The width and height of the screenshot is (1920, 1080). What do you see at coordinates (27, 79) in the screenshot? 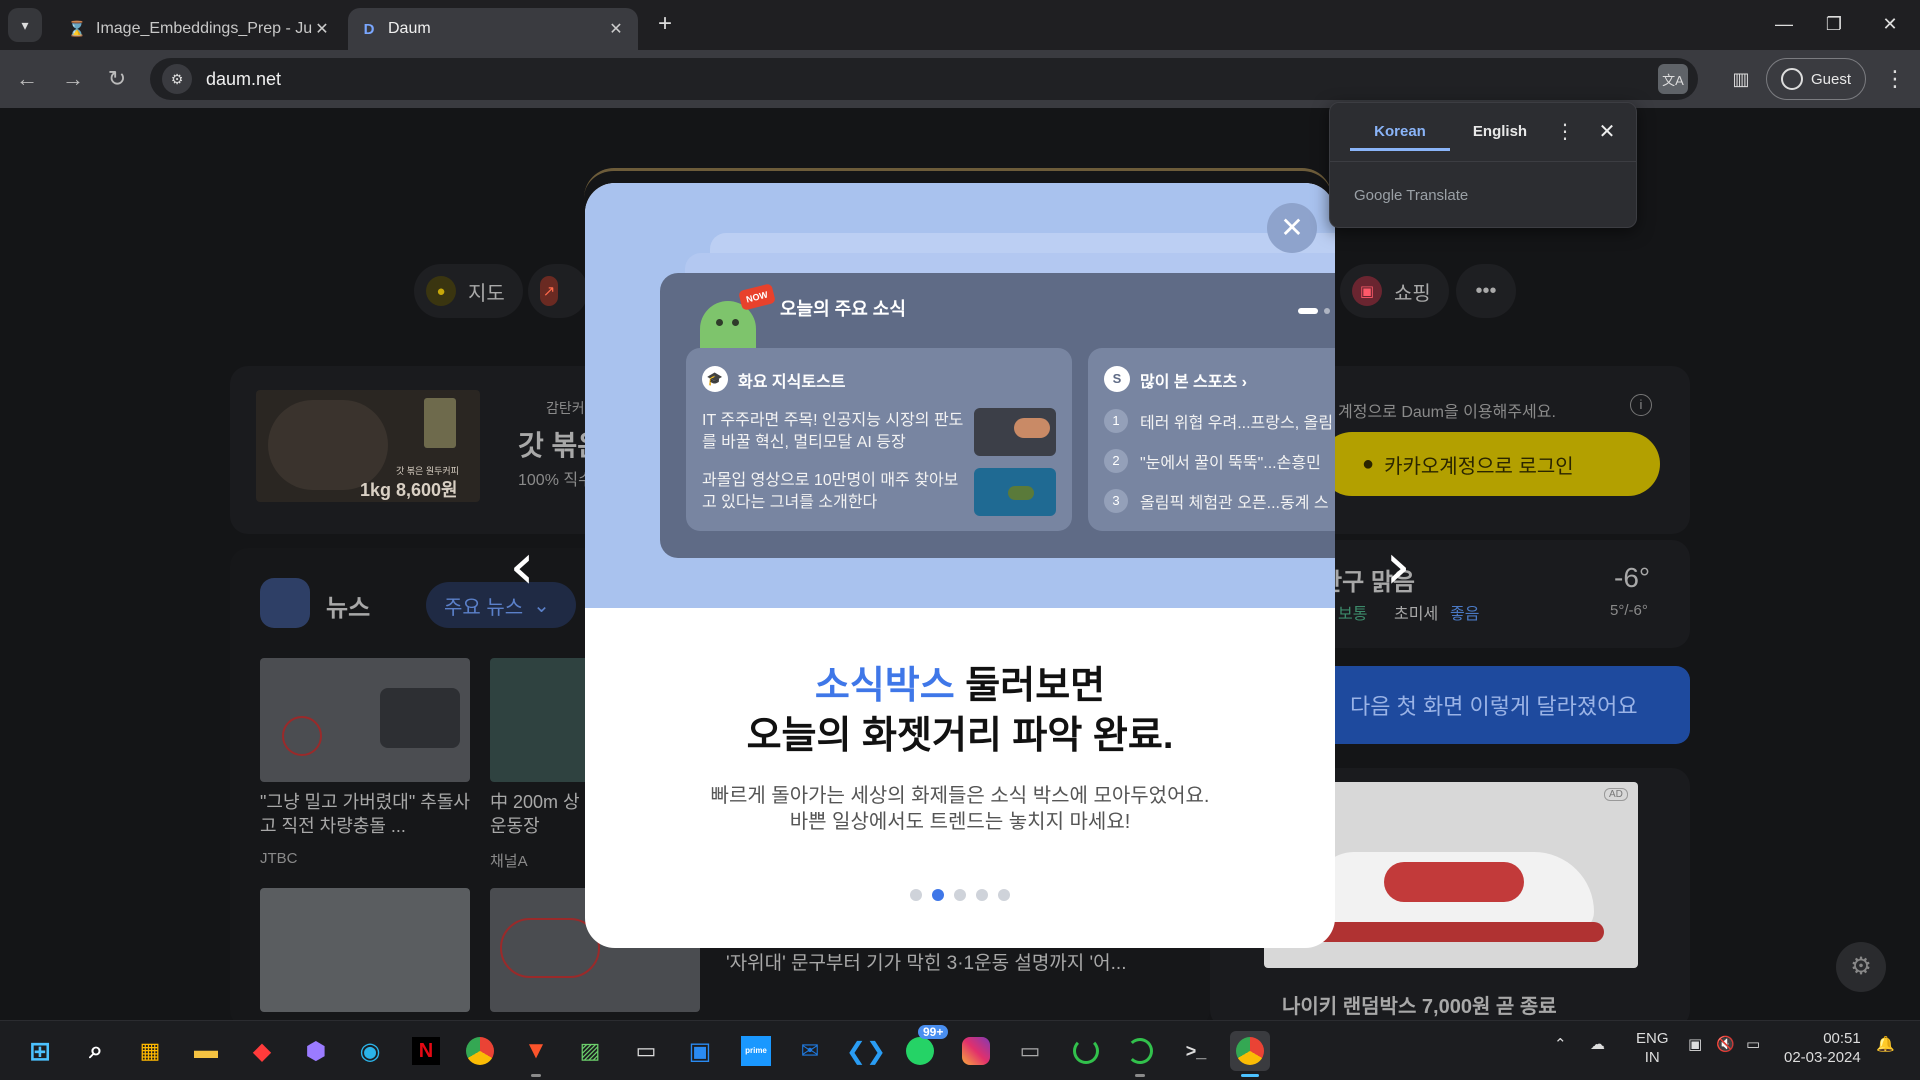
I see `back-icon: ←` at bounding box center [27, 79].